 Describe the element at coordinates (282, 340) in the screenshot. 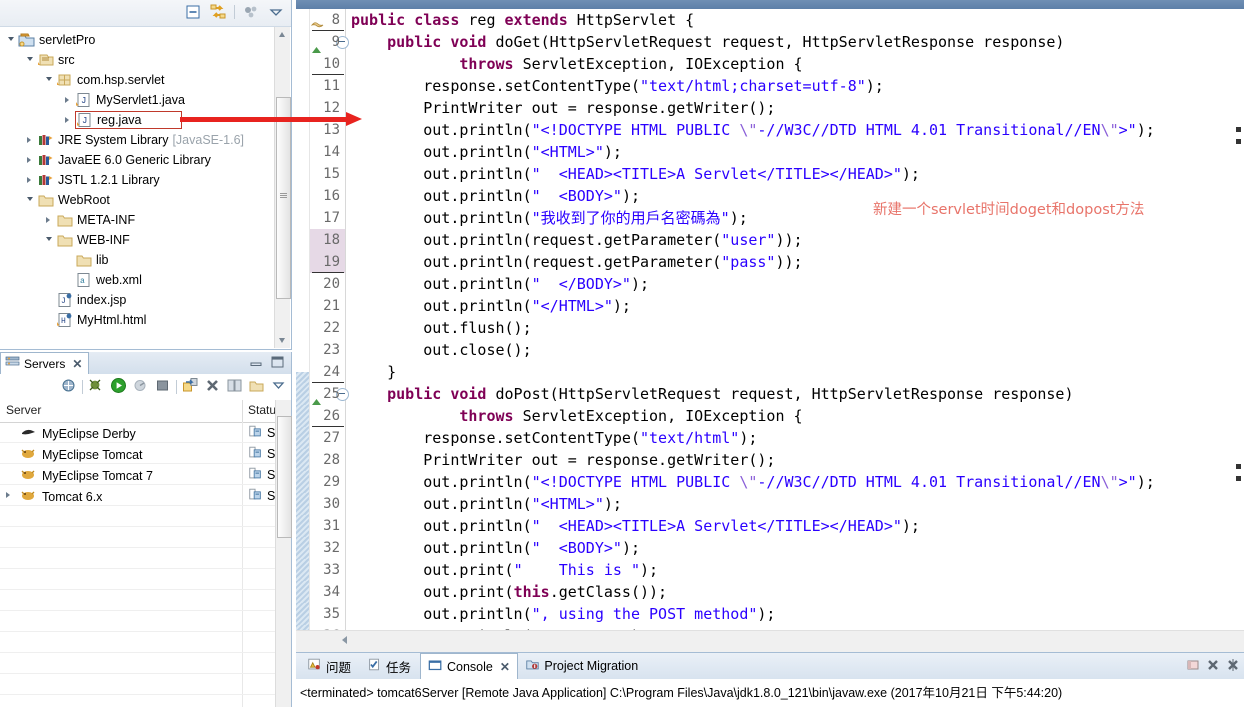

I see `scroll-down-arrow` at that location.